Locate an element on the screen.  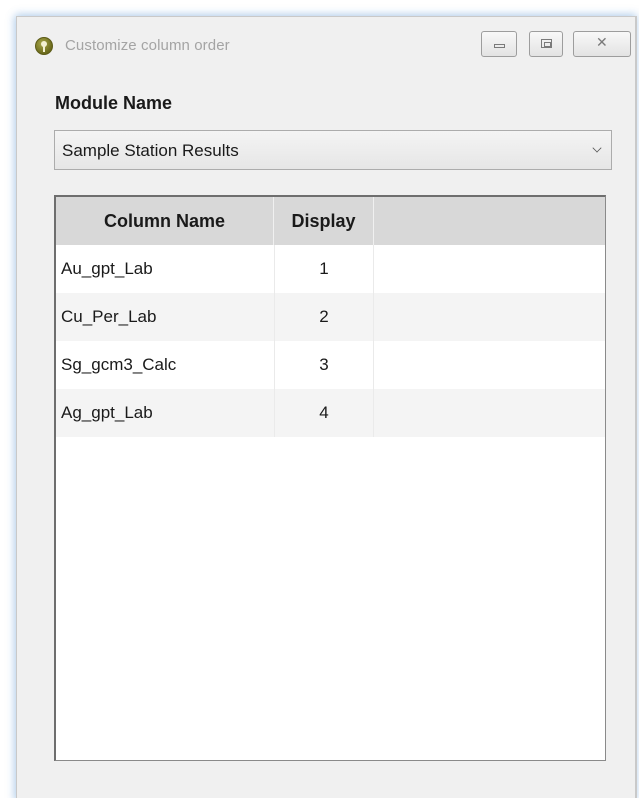
cell-display-order: 2 is located at coordinates (324, 317).